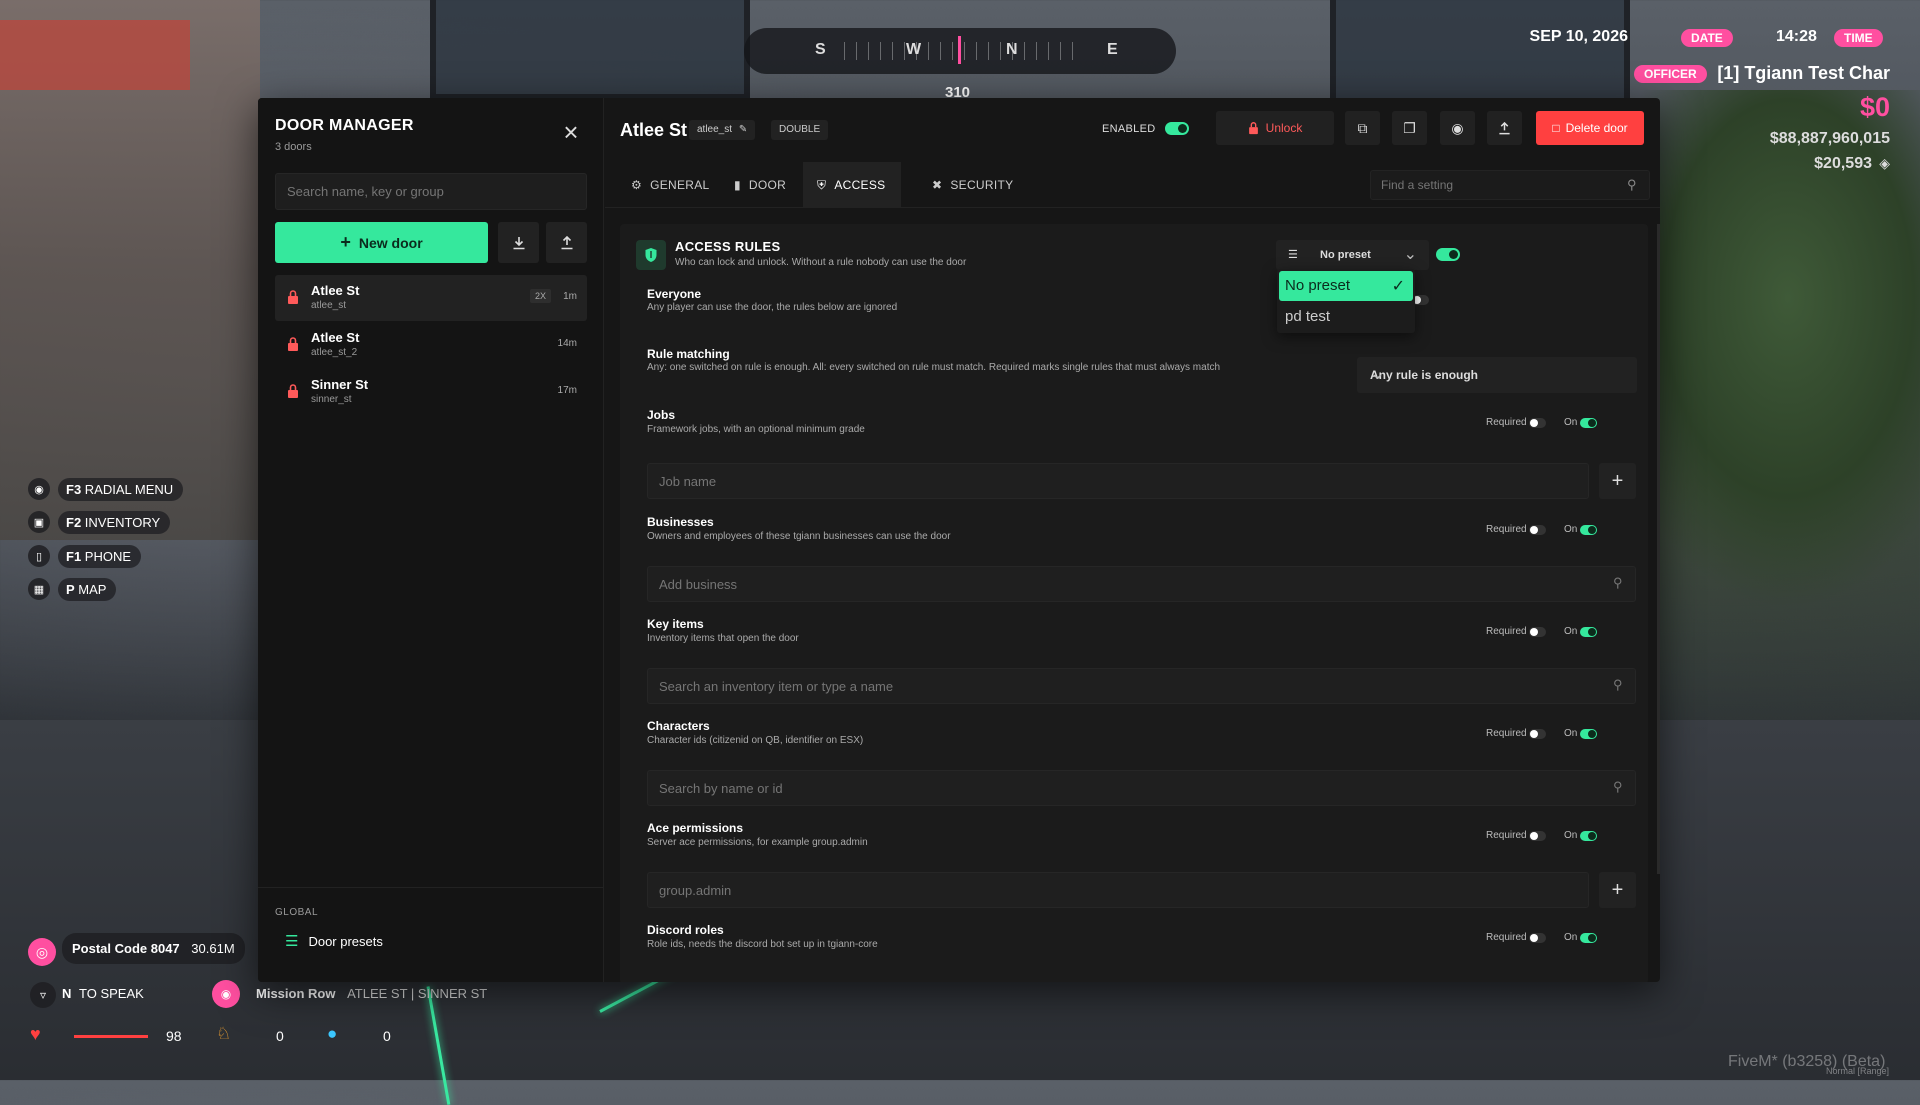 Image resolution: width=1920 pixels, height=1105 pixels. What do you see at coordinates (1588, 938) in the screenshot?
I see `discord-on-toggle` at bounding box center [1588, 938].